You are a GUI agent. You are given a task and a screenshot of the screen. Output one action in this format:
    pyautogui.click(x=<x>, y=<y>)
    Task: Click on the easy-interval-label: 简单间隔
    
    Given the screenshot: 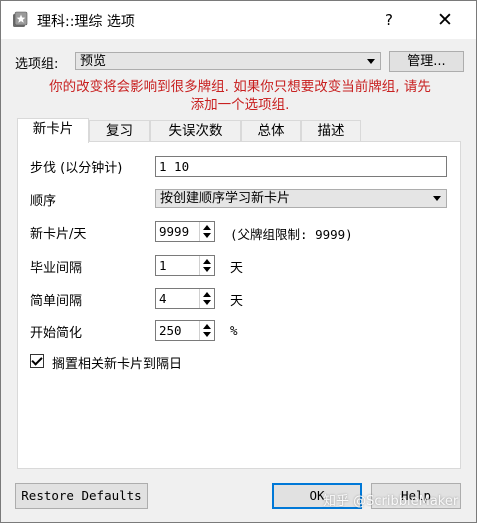 What is the action you would take?
    pyautogui.click(x=56, y=301)
    